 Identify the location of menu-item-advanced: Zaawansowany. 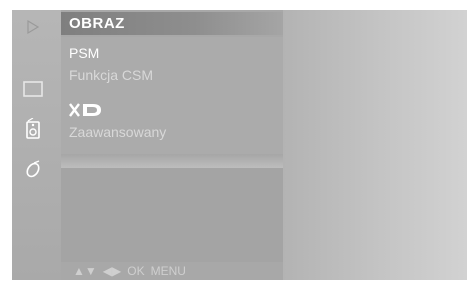
(117, 132).